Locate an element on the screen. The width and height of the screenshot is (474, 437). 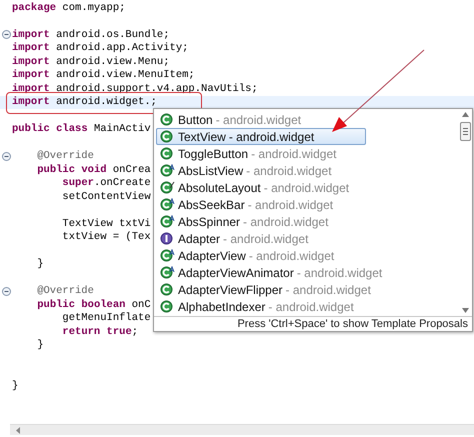
code-line: txtView = (Tex is located at coordinates (106, 237).